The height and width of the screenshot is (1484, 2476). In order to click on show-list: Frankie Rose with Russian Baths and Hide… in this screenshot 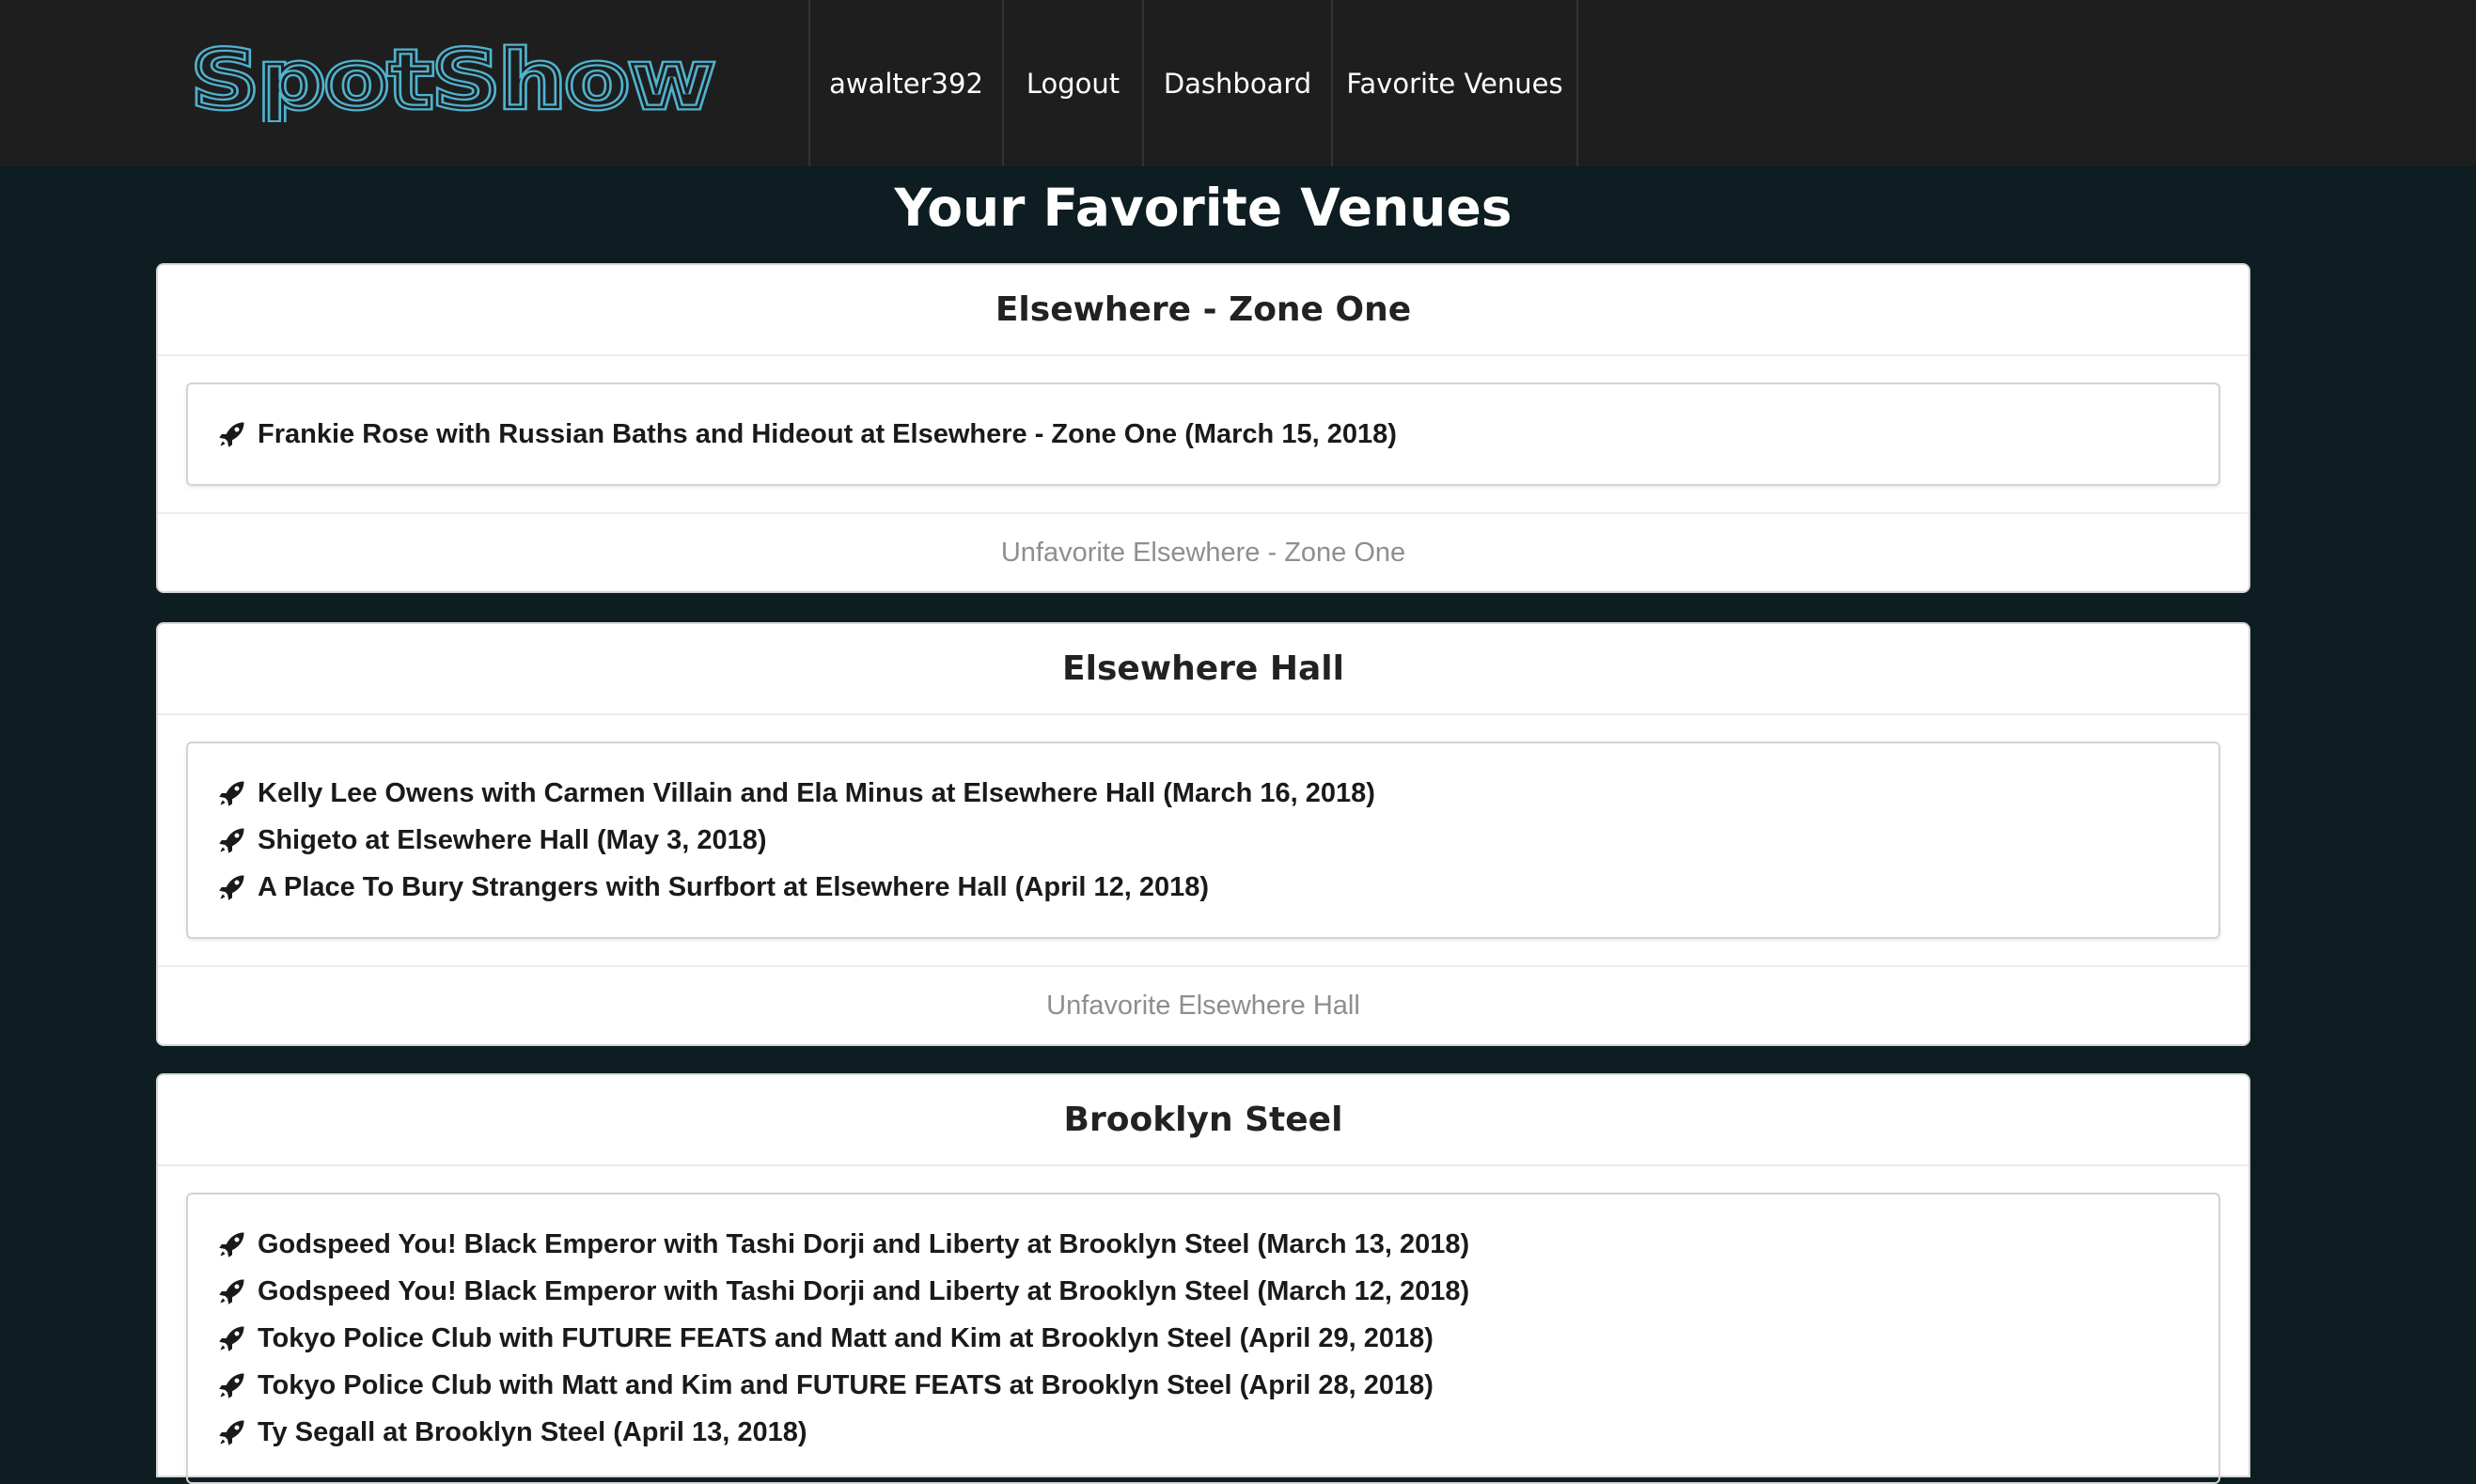, I will do `click(1203, 434)`.